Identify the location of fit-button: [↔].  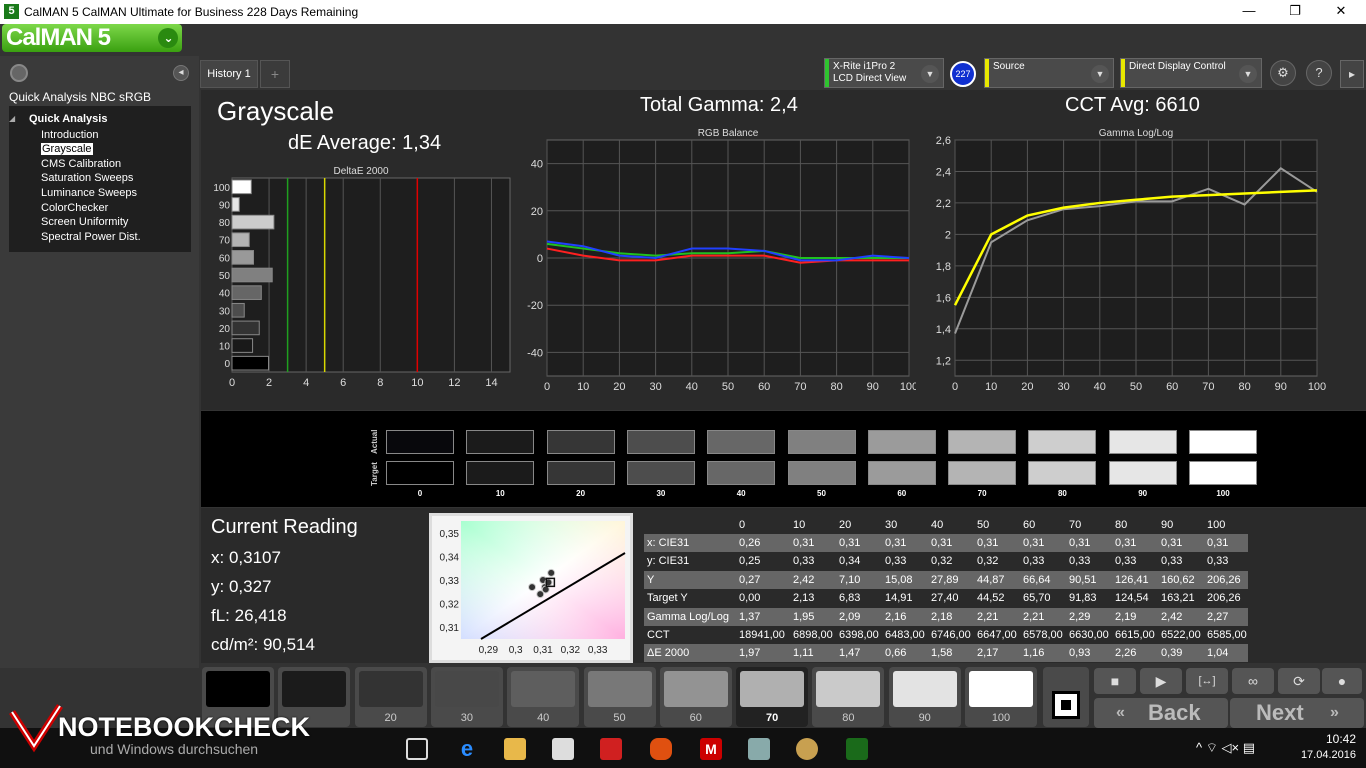
(1207, 681).